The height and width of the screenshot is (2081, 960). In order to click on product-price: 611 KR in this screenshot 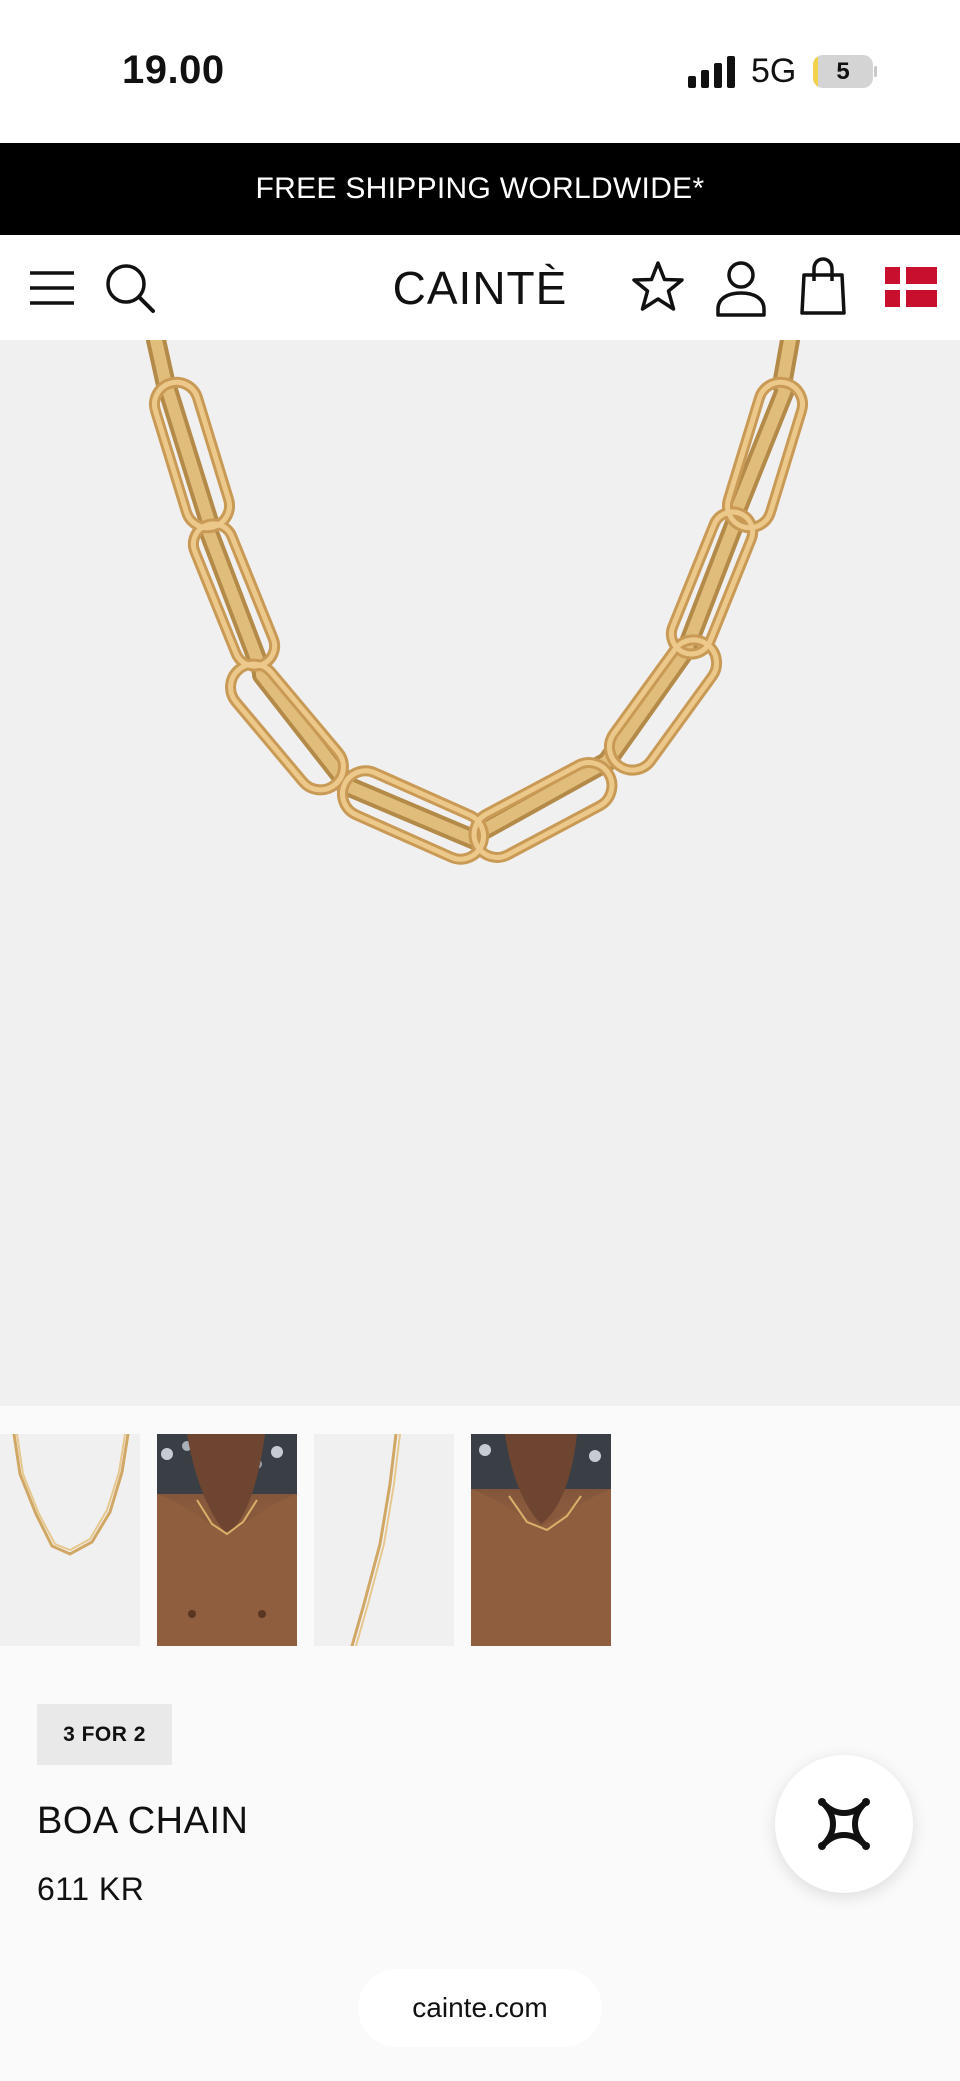, I will do `click(91, 1889)`.